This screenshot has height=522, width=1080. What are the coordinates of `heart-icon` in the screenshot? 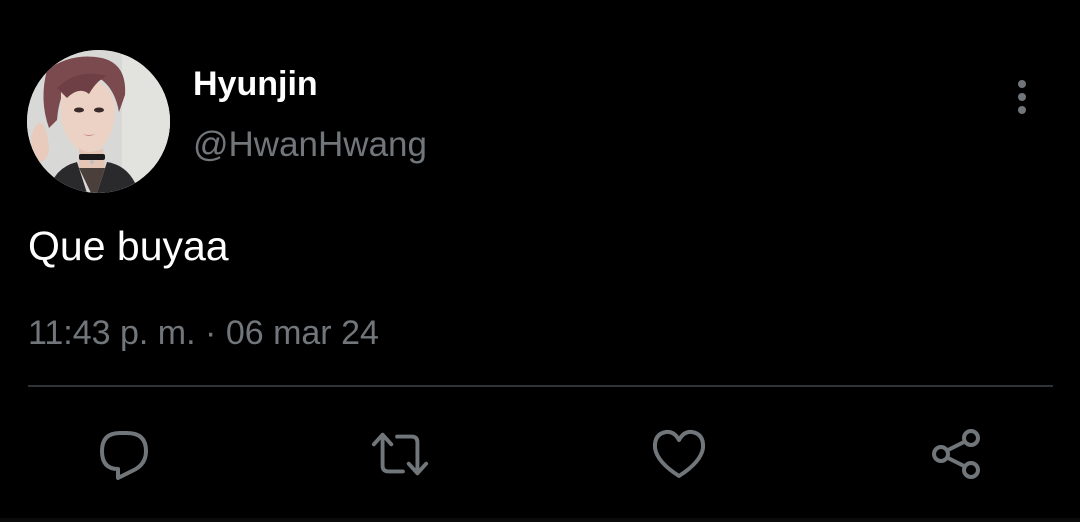 It's located at (679, 453).